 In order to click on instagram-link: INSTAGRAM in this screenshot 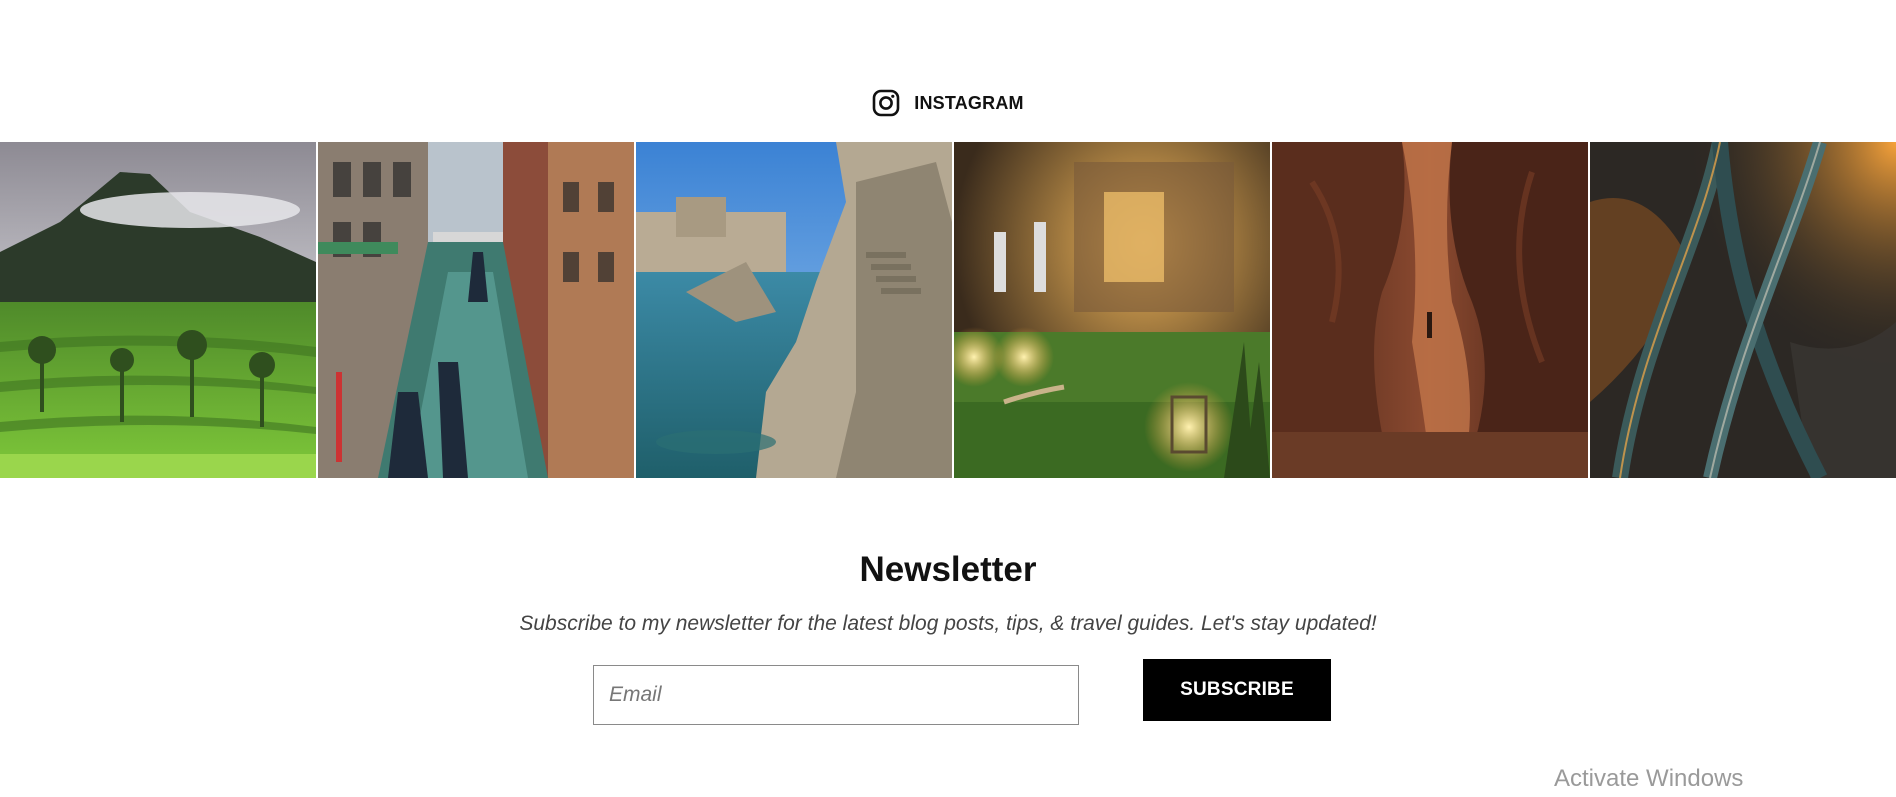, I will do `click(948, 103)`.